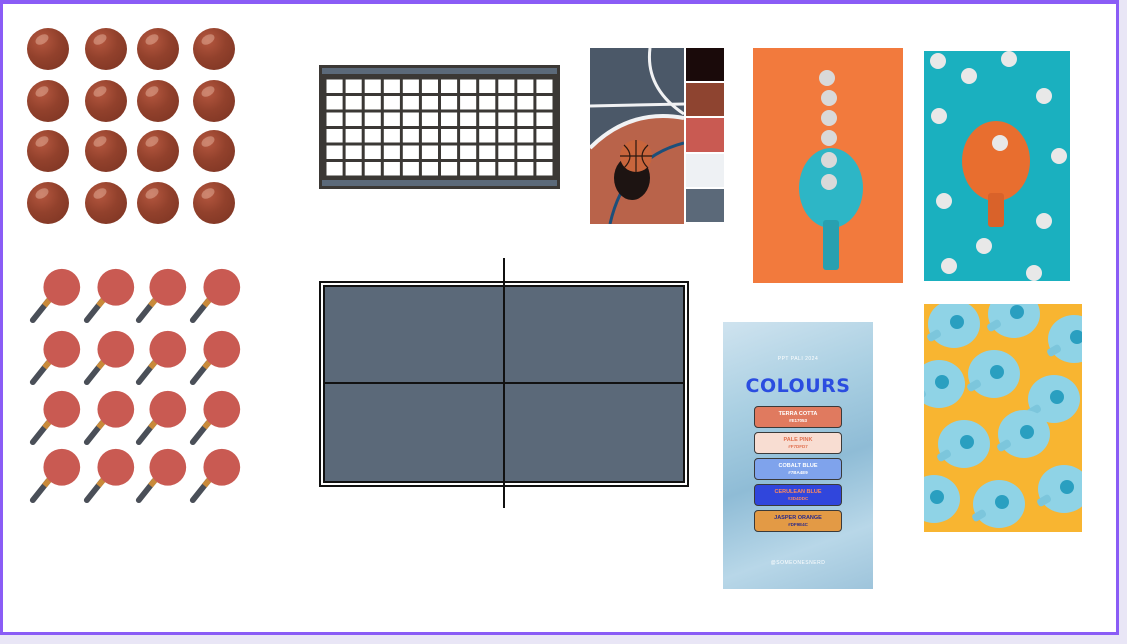 Image resolution: width=1127 pixels, height=644 pixels. Describe the element at coordinates (798, 466) in the screenshot. I see `colour-chip-name: COBALT BLUE` at that location.